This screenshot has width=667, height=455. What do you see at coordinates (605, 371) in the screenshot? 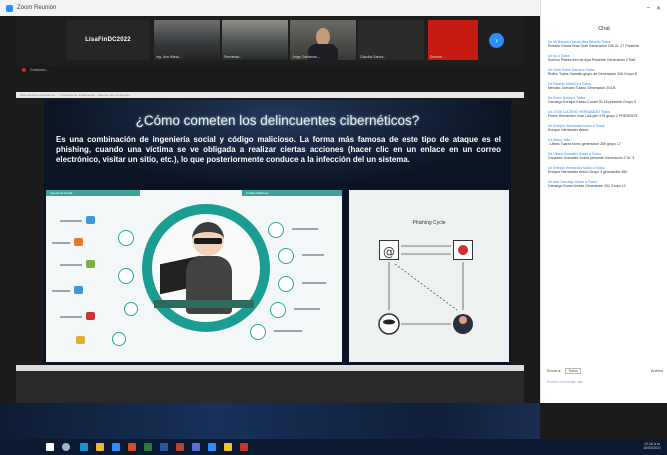
I see `chat-recipient-row: Enviar a: Todos Archivo` at bounding box center [605, 371].